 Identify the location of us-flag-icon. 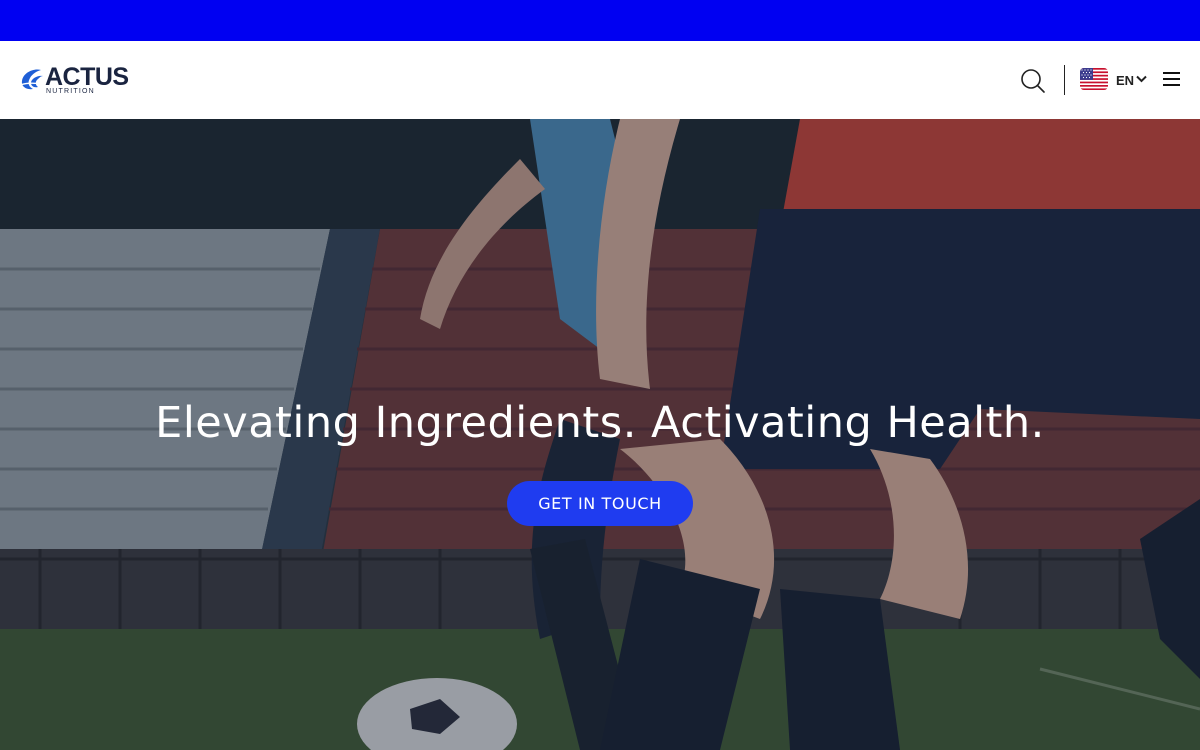
(1094, 79).